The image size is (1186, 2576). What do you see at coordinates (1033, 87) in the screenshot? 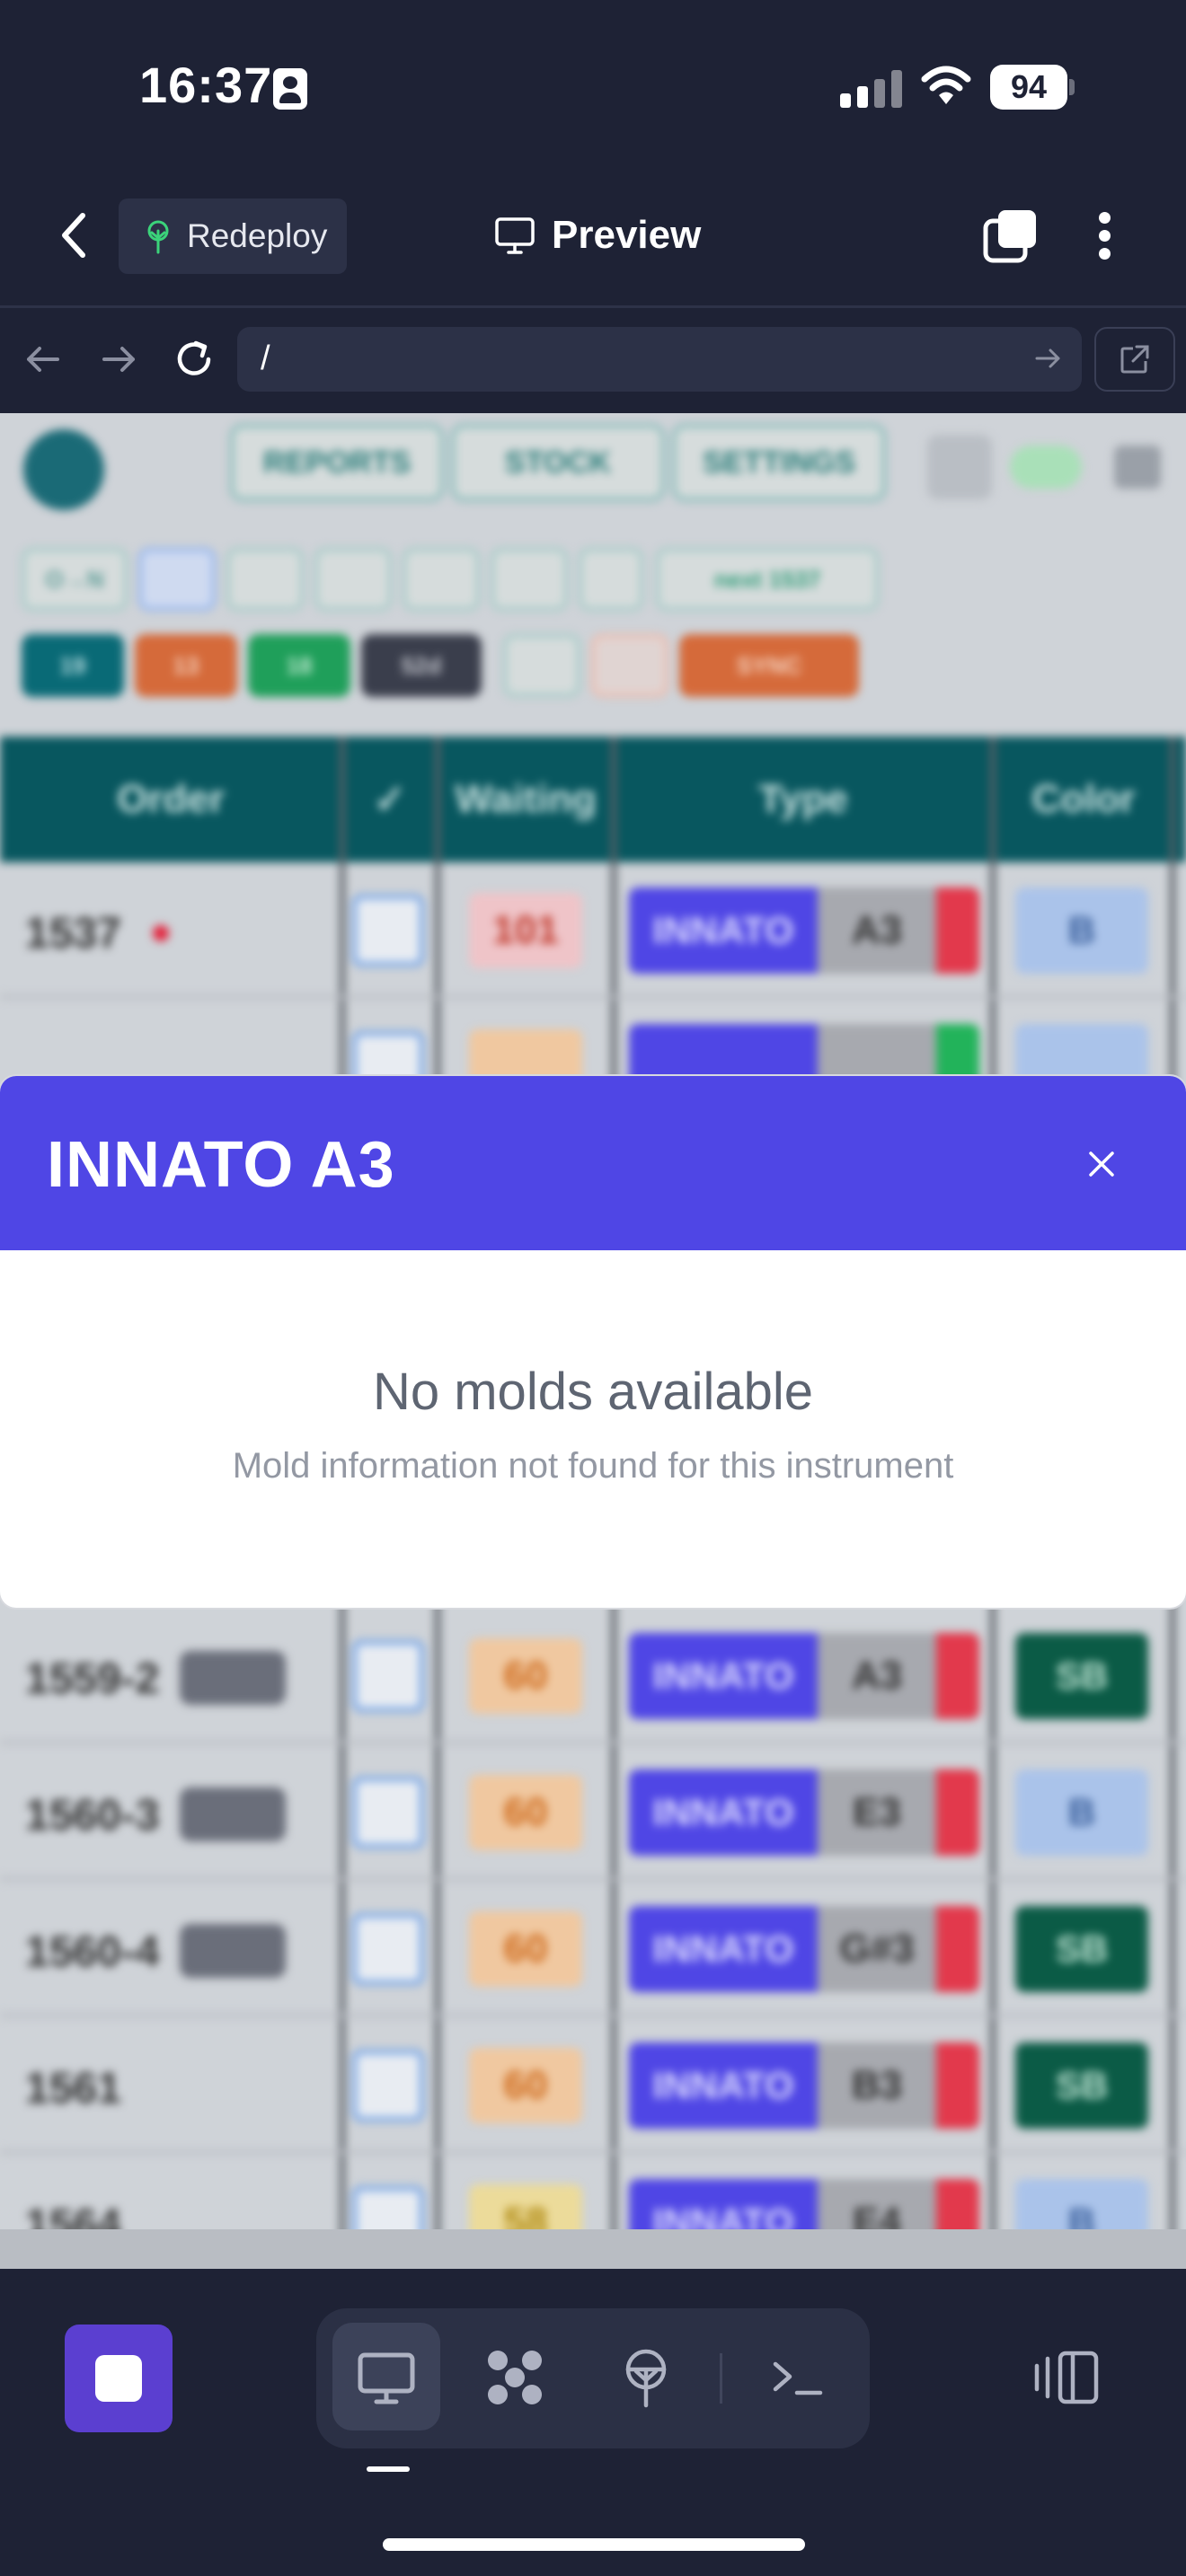
I see `battery-indicator: 94` at bounding box center [1033, 87].